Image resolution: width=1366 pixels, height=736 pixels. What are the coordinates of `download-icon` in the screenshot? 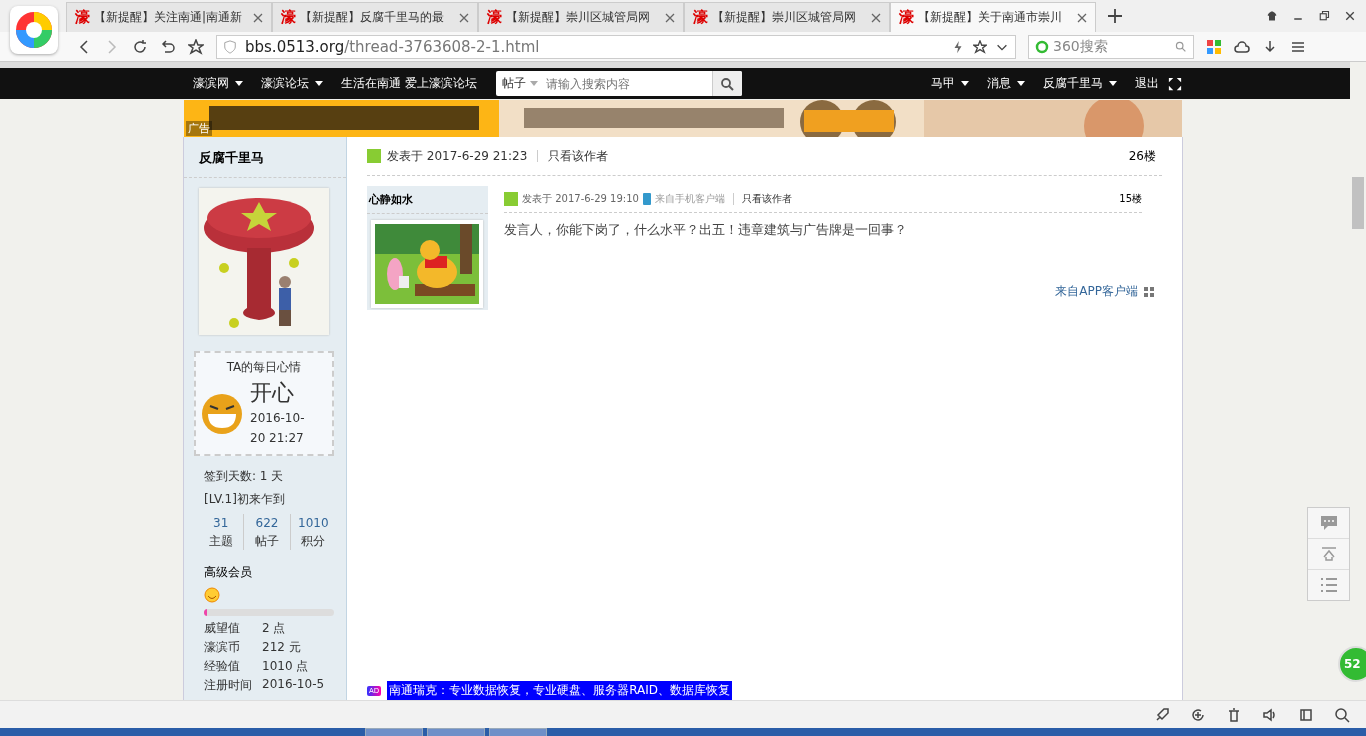 It's located at (1270, 46).